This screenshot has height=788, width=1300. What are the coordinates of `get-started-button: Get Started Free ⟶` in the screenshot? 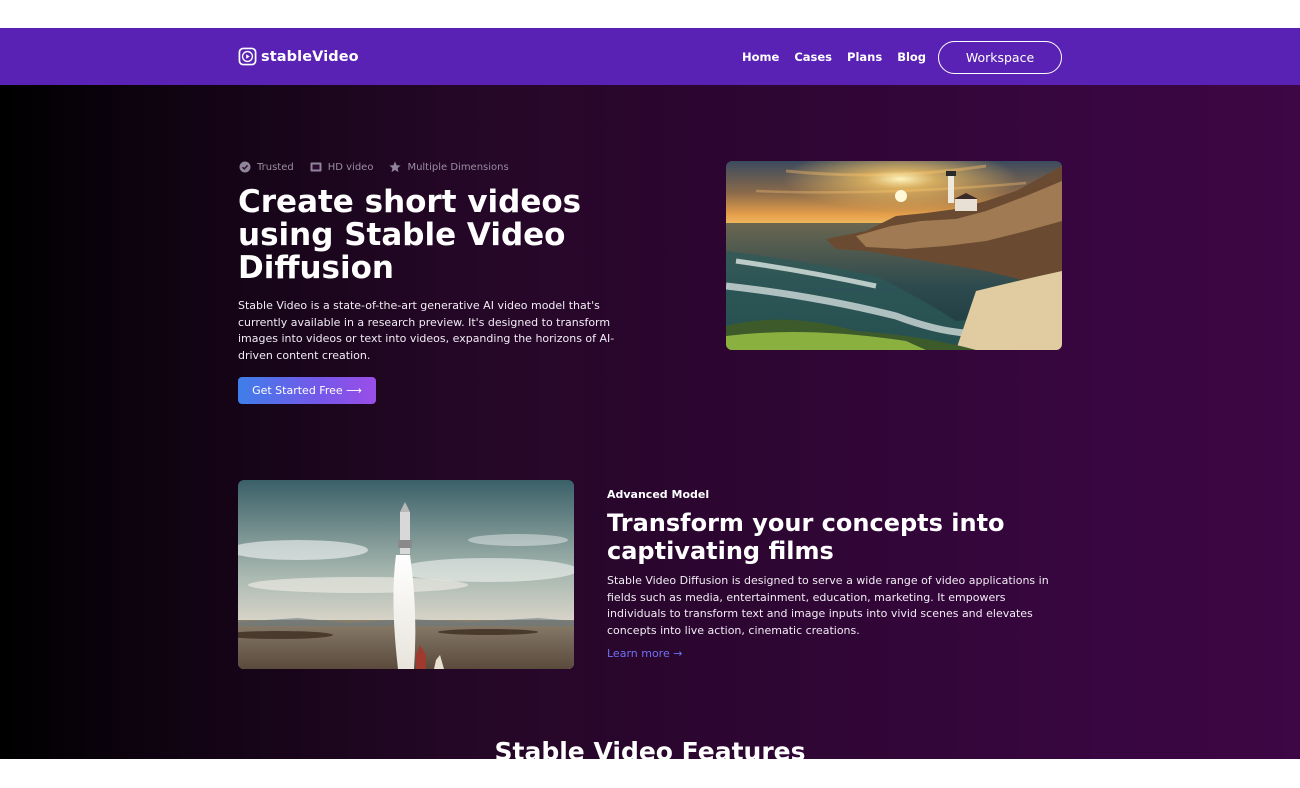 It's located at (307, 390).